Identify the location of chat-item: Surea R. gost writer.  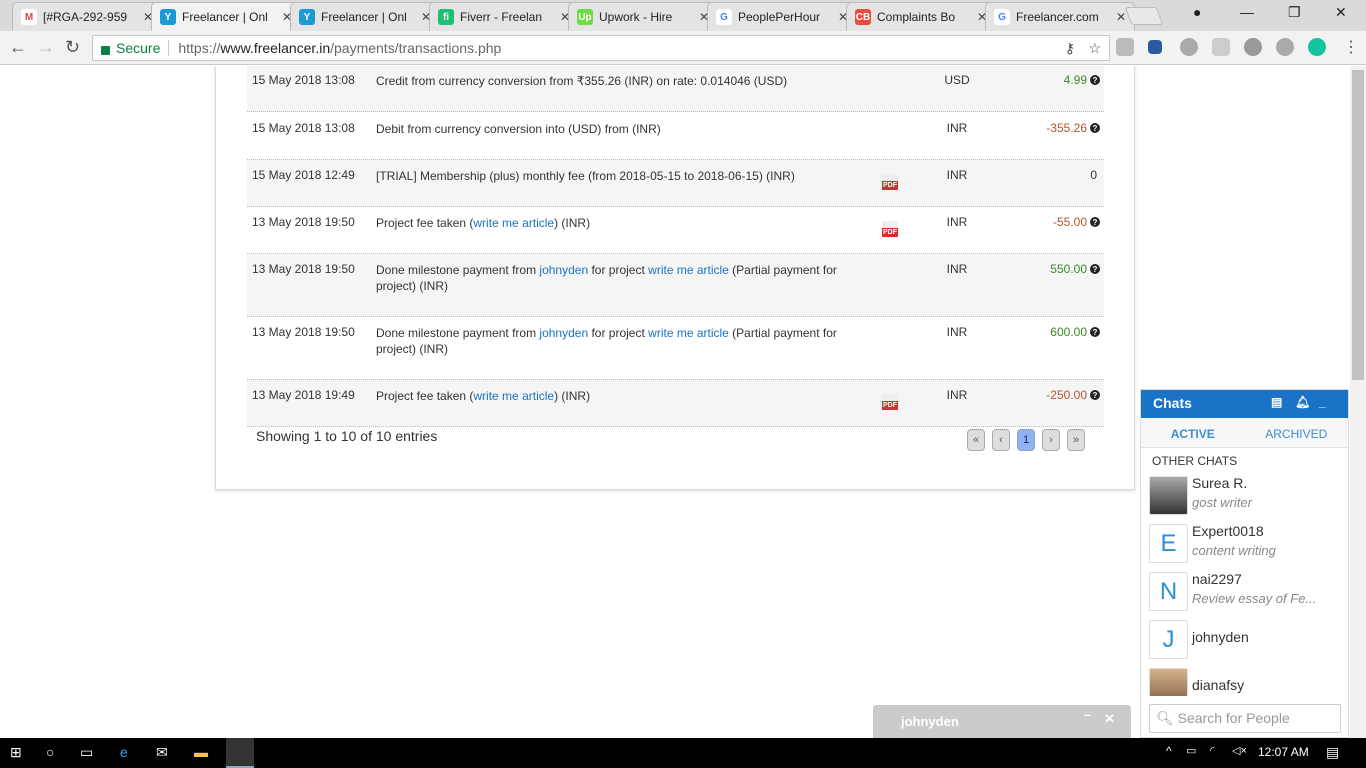
(1244, 498).